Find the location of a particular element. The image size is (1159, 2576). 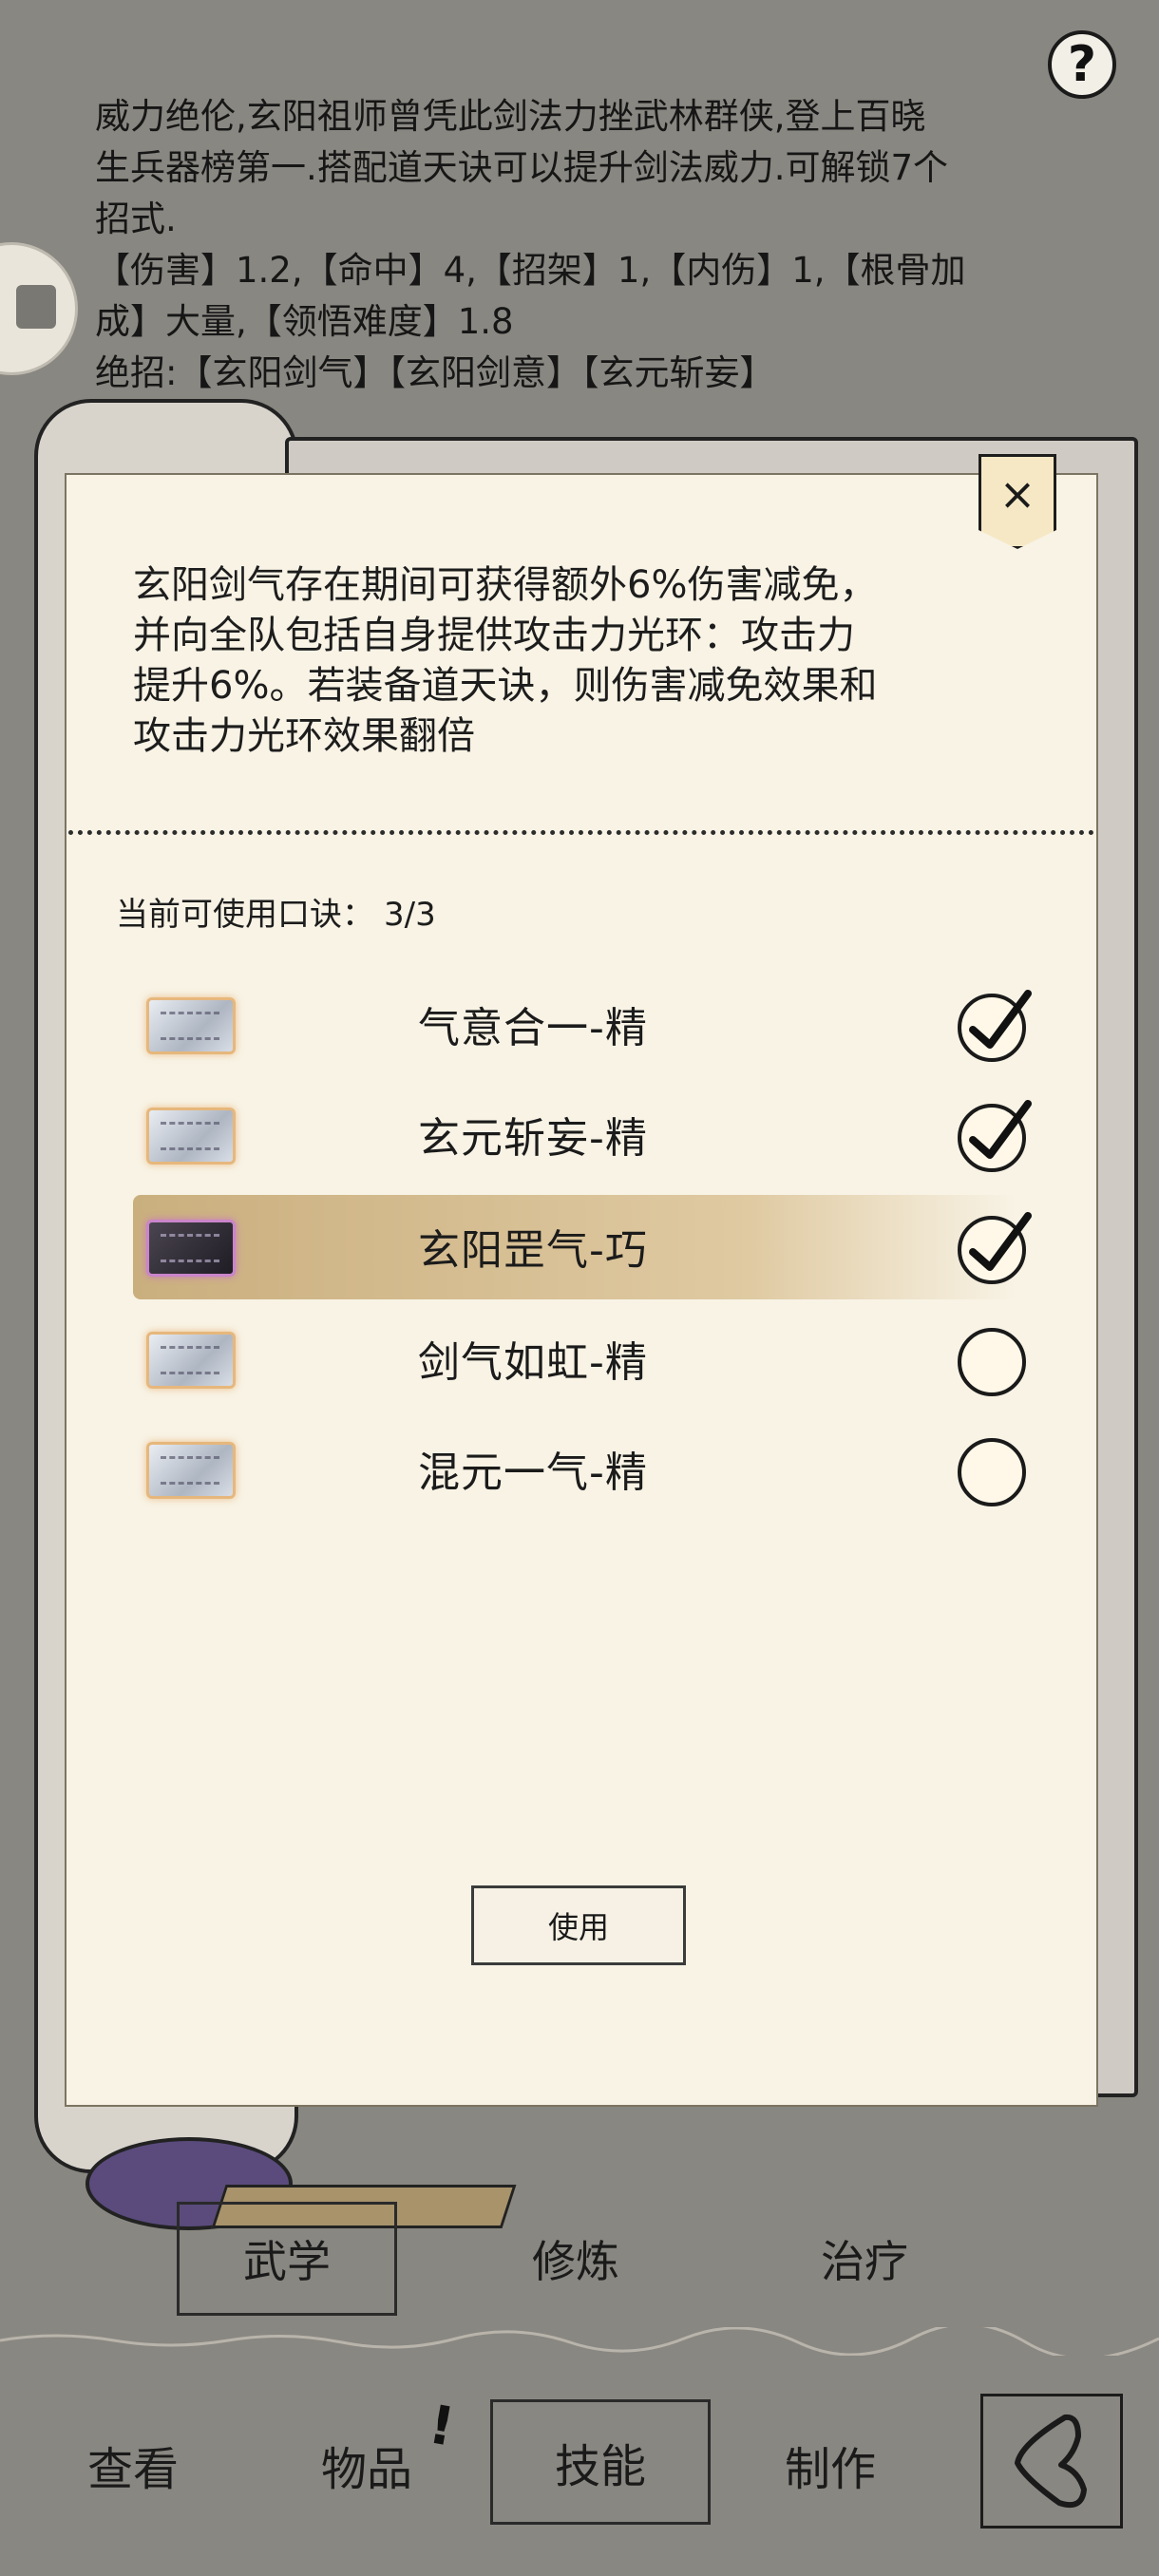

mantra-count: 当前可使用口诀： 3/3 is located at coordinates (276, 911).